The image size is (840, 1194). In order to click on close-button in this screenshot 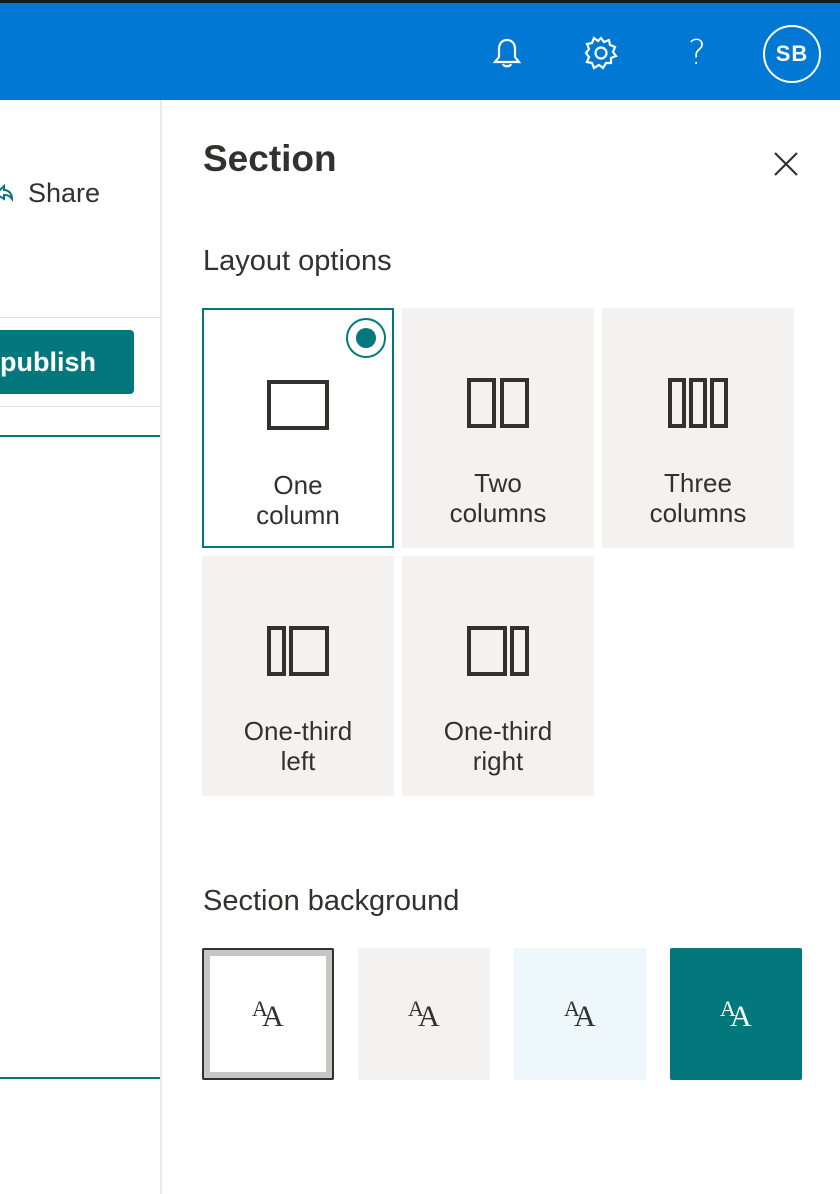, I will do `click(786, 164)`.